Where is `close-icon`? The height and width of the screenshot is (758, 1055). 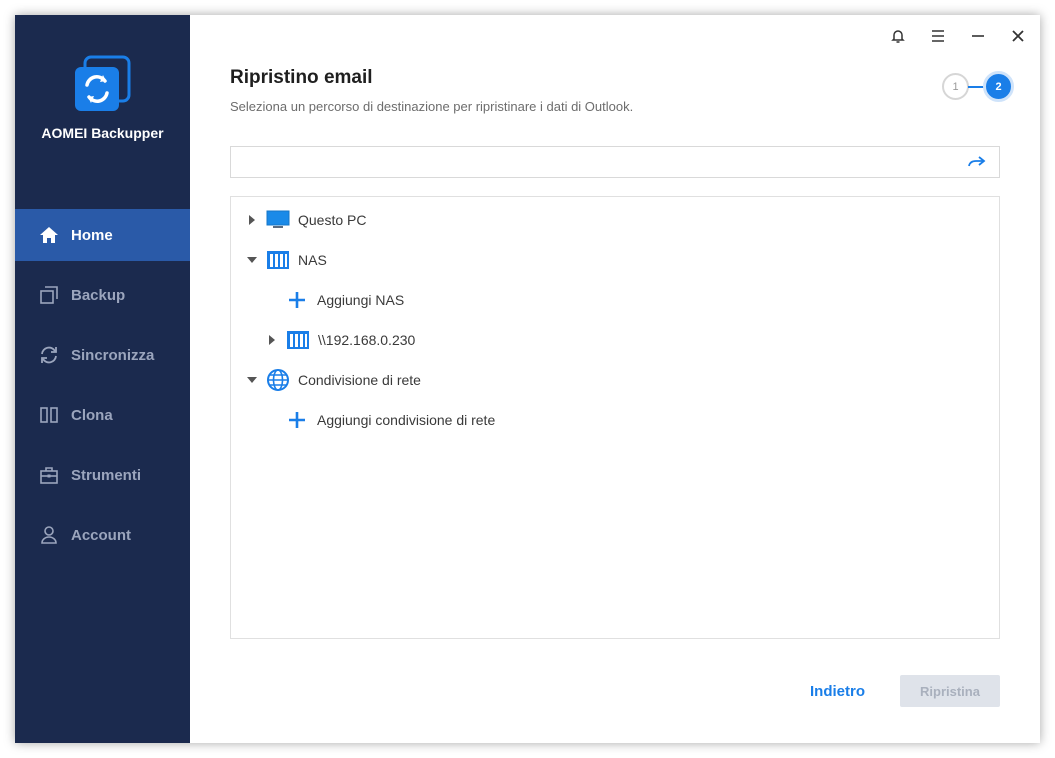
close-icon is located at coordinates (1018, 36).